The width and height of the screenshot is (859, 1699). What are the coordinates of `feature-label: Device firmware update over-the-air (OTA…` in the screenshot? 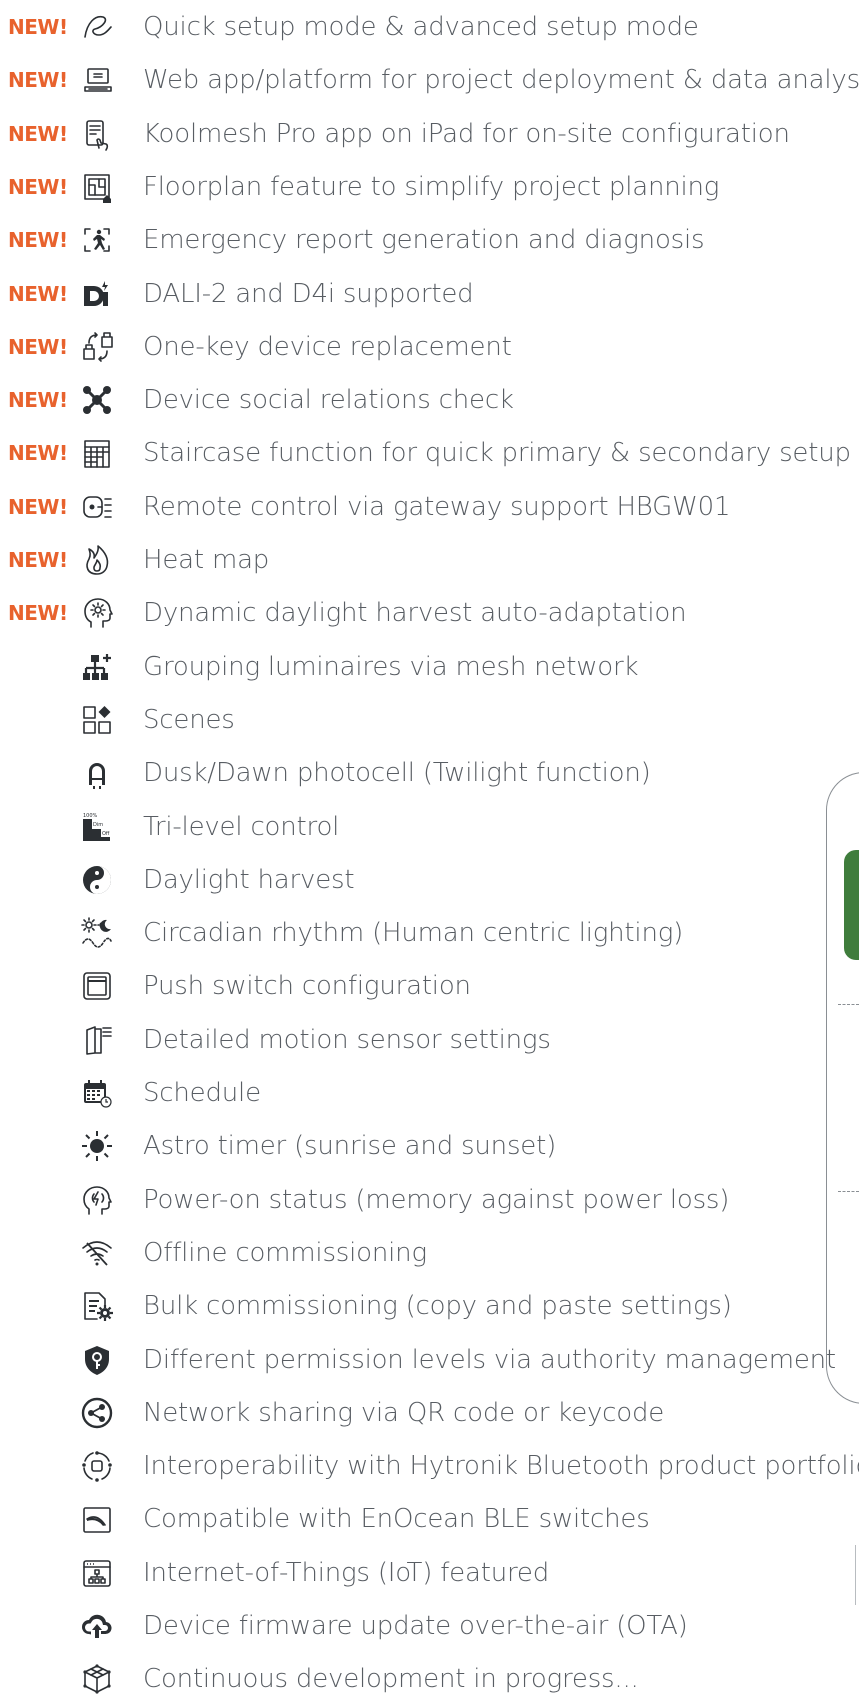 It's located at (415, 1626).